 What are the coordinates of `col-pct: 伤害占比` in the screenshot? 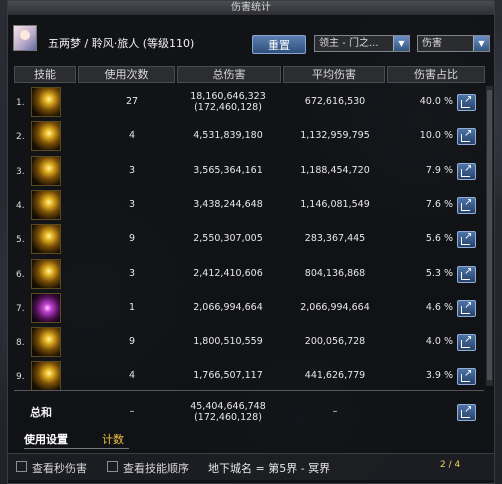 It's located at (436, 74).